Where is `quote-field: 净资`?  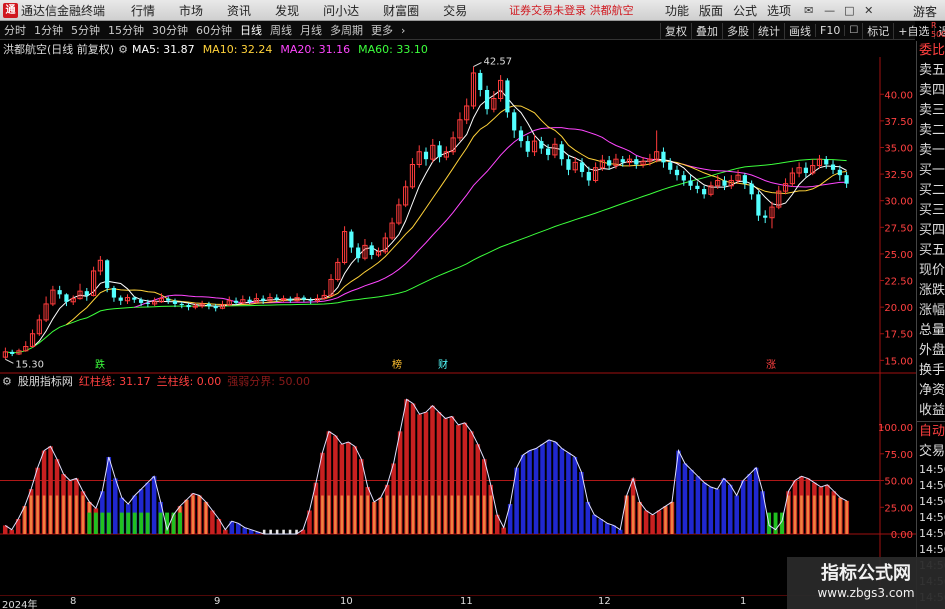 quote-field: 净资 is located at coordinates (932, 390).